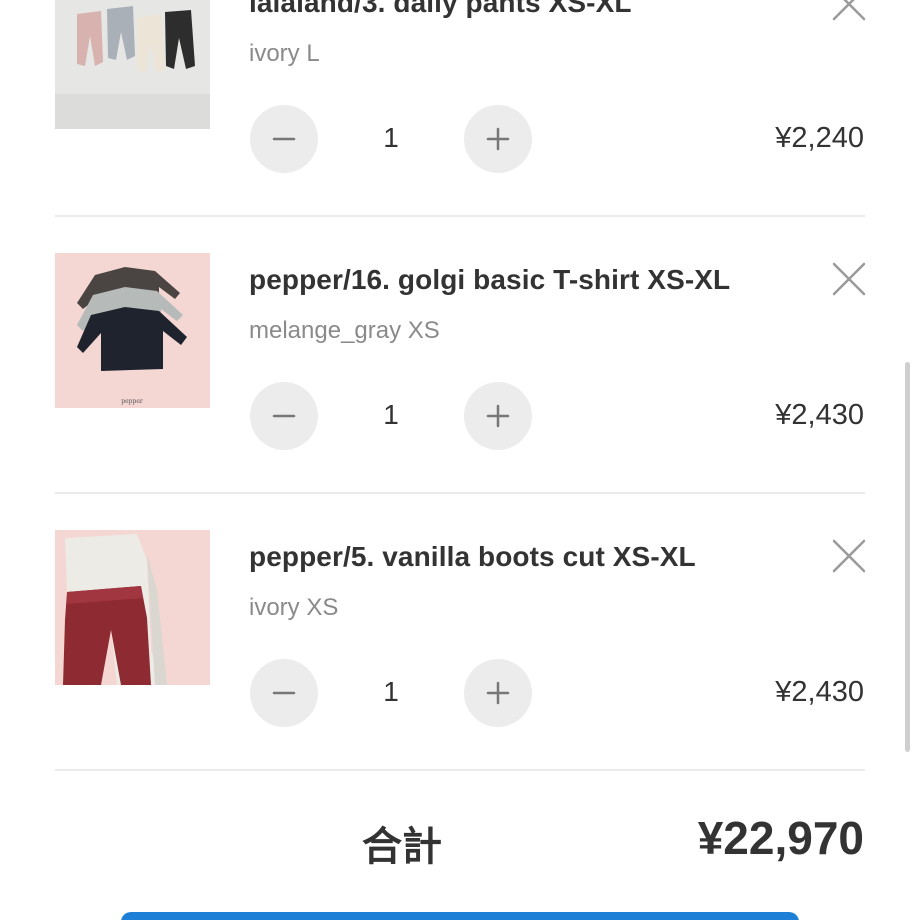  What do you see at coordinates (489, 280) in the screenshot?
I see `product-name: pepper/16. golgi basic T-shirt XS-XL` at bounding box center [489, 280].